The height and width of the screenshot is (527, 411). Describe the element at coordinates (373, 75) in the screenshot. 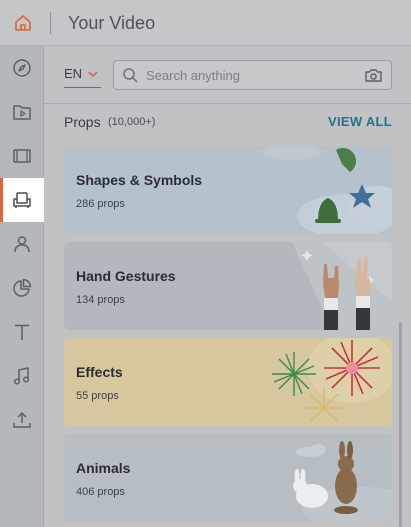

I see `camera-icon` at that location.